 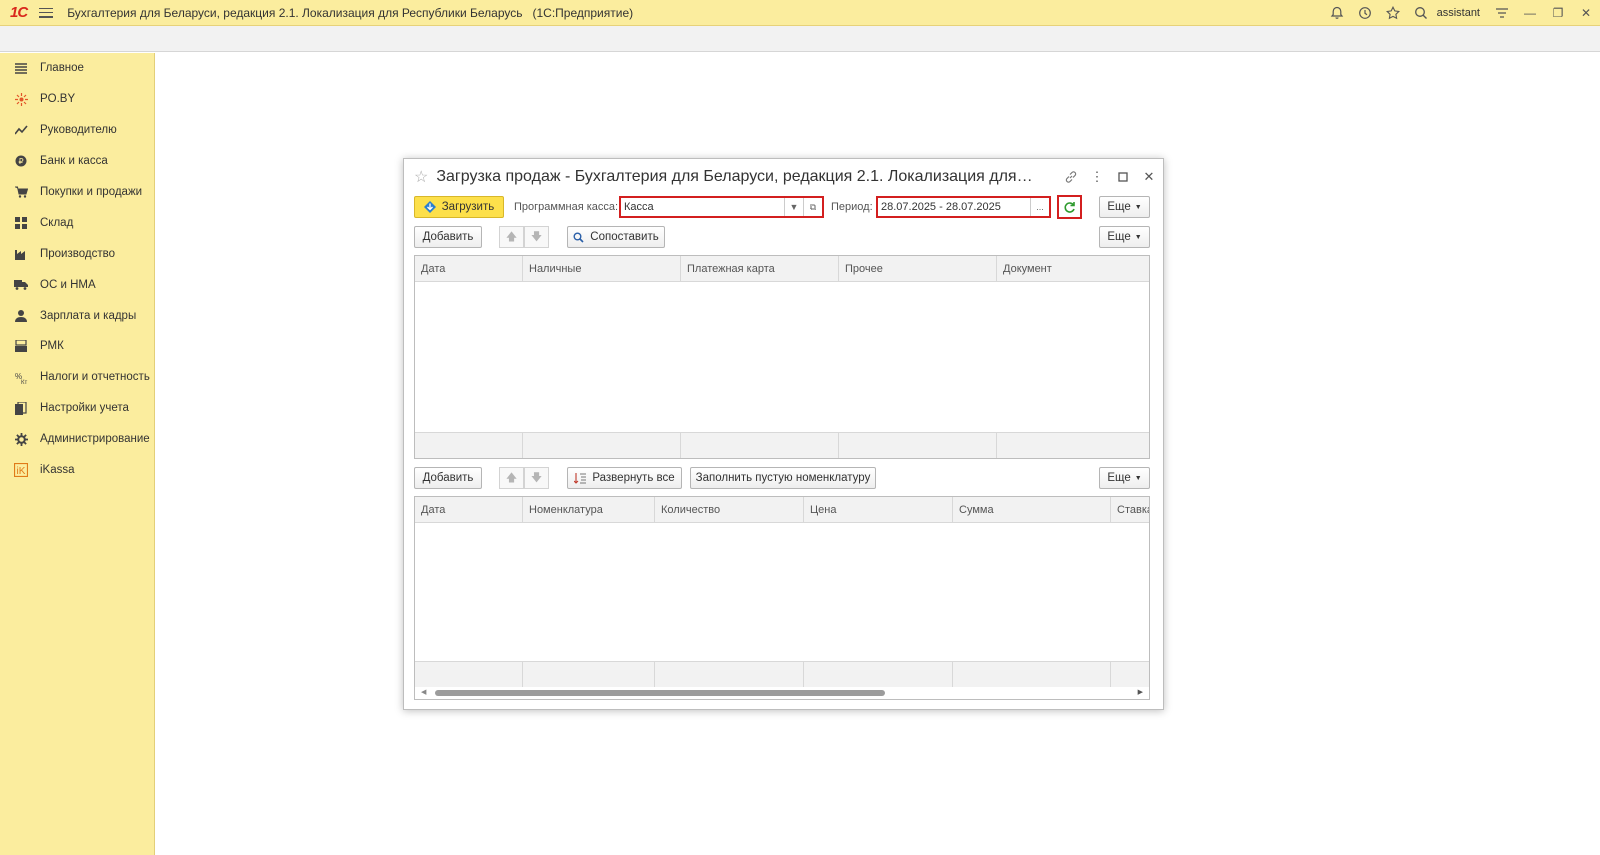 I want to click on coin-icon: ₽, so click(x=21, y=161).